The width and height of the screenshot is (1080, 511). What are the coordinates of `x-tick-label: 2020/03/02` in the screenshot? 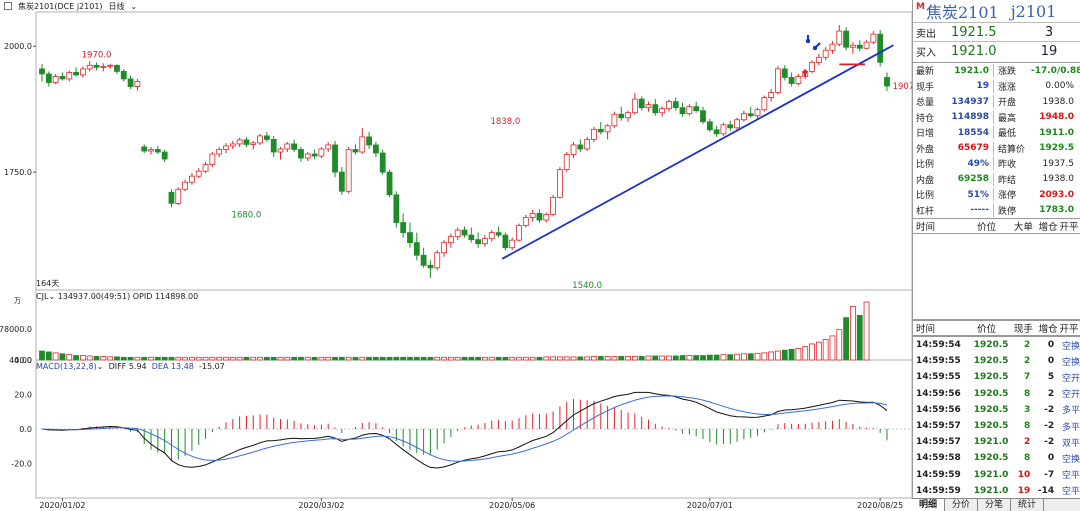 It's located at (321, 505).